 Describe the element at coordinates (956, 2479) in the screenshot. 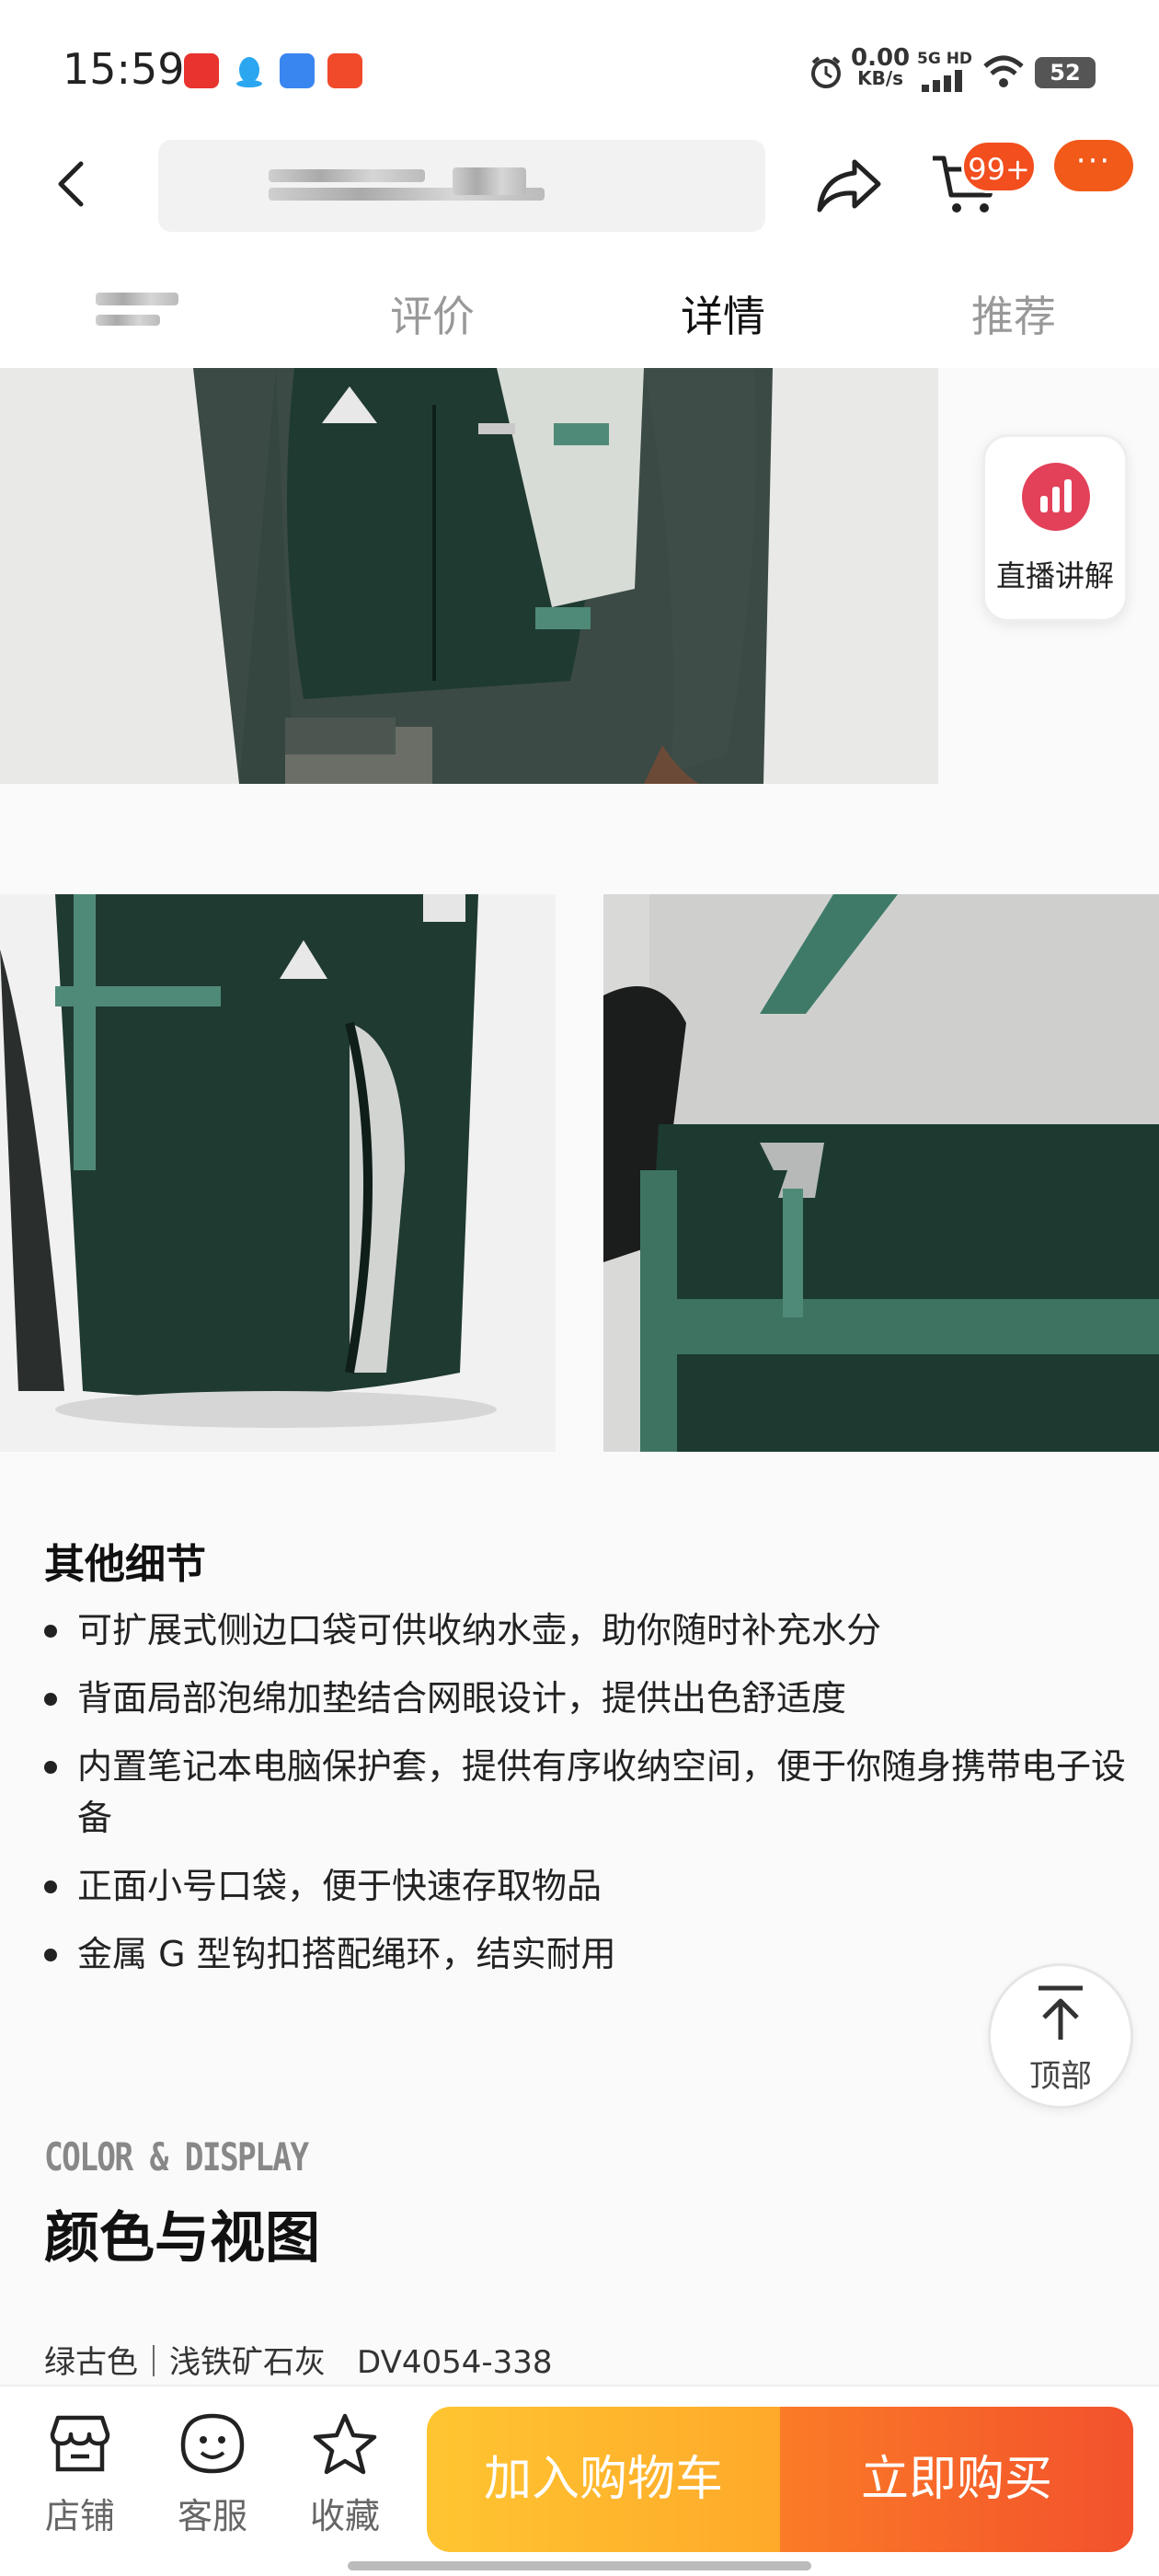

I see `buy-now-button: 立即购买` at that location.